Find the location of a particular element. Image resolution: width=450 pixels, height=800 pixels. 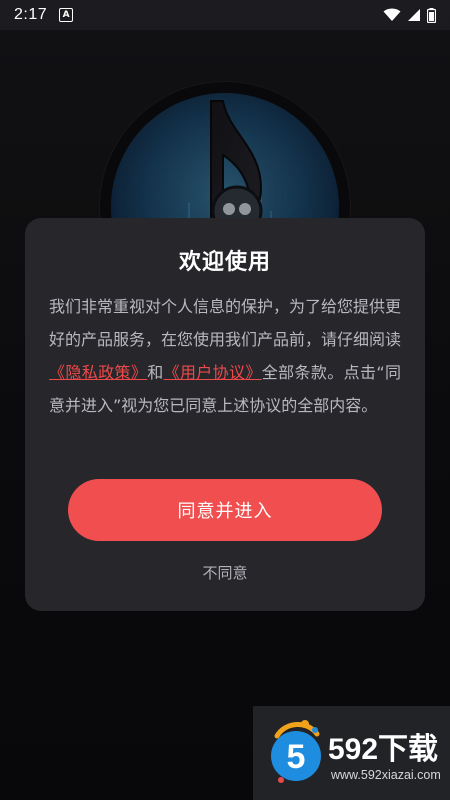

status-bar: 2:17 A is located at coordinates (225, 15).